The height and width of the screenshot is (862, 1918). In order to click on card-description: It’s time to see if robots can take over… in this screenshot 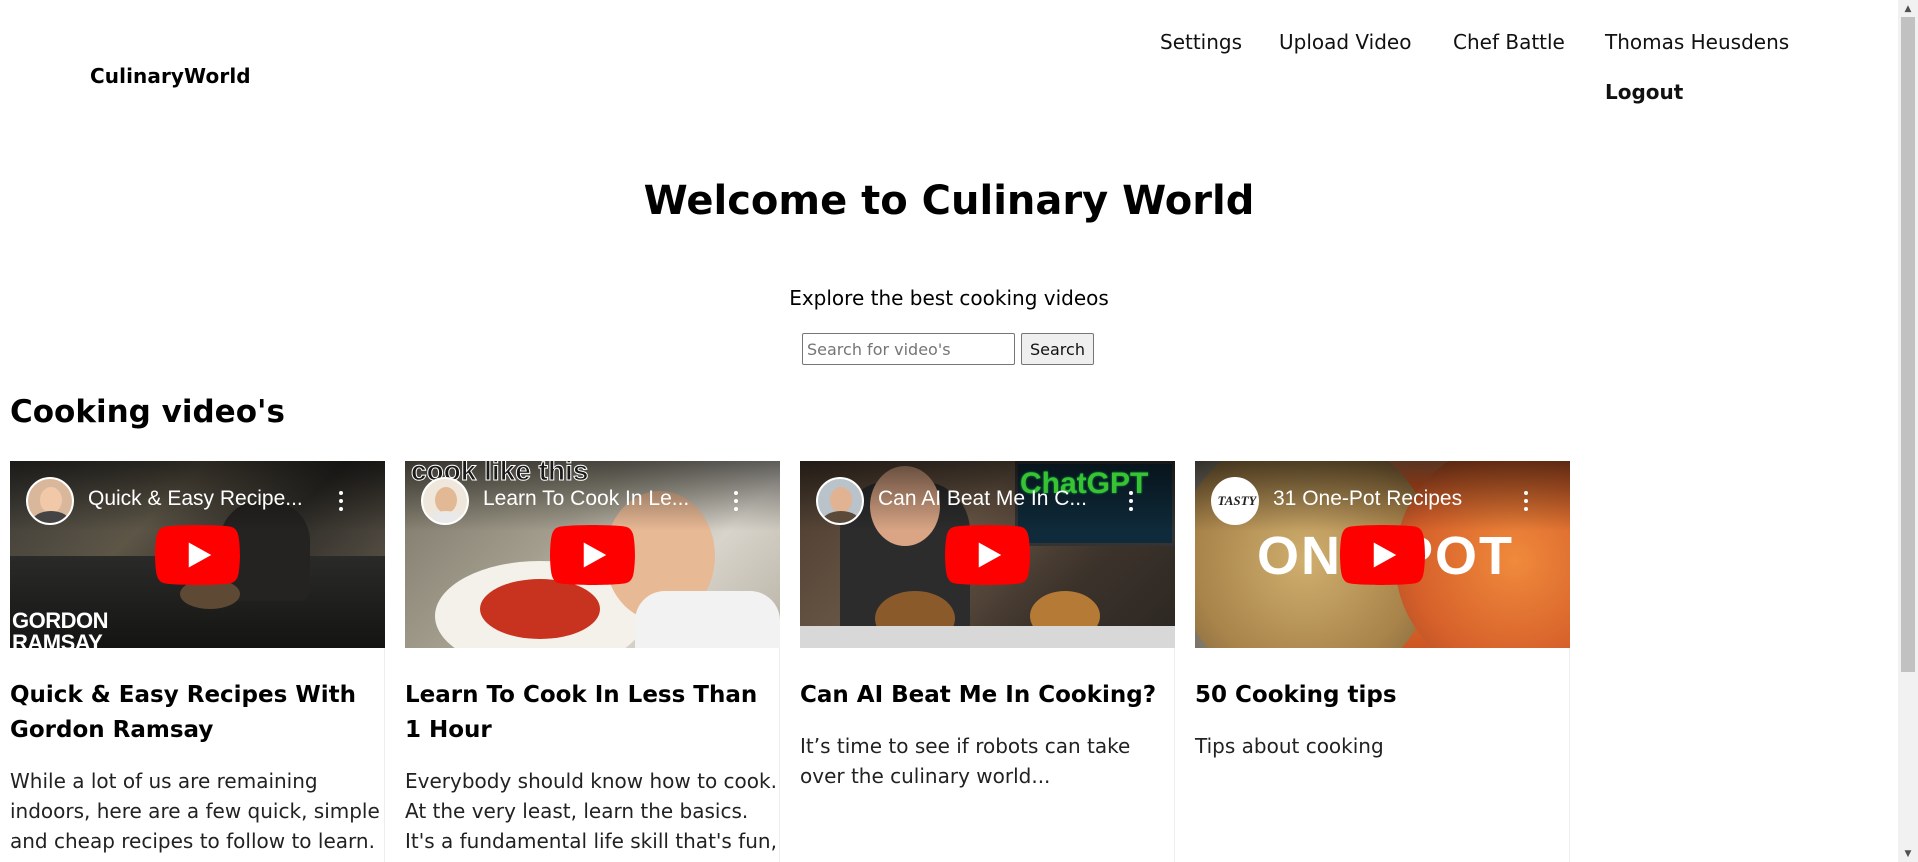, I will do `click(965, 761)`.